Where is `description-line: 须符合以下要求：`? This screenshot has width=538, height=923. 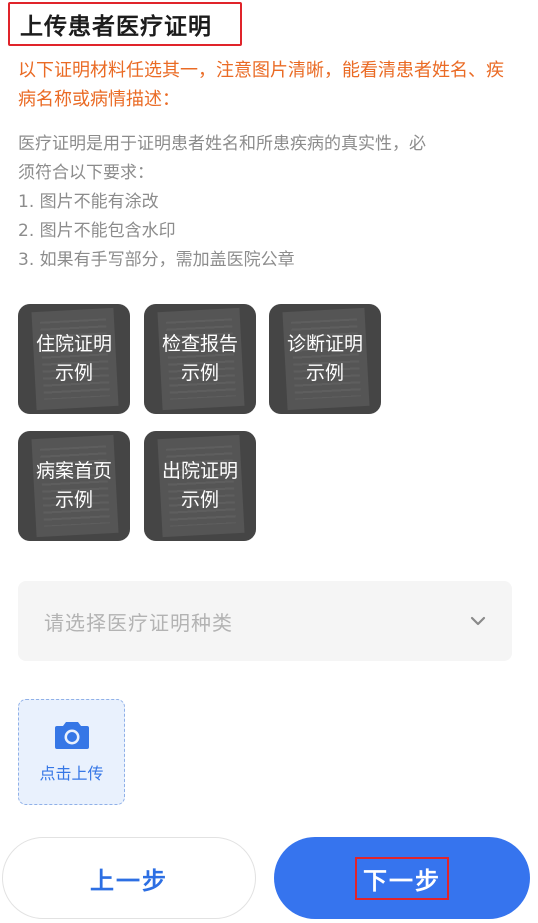
description-line: 须符合以下要求： is located at coordinates (86, 173).